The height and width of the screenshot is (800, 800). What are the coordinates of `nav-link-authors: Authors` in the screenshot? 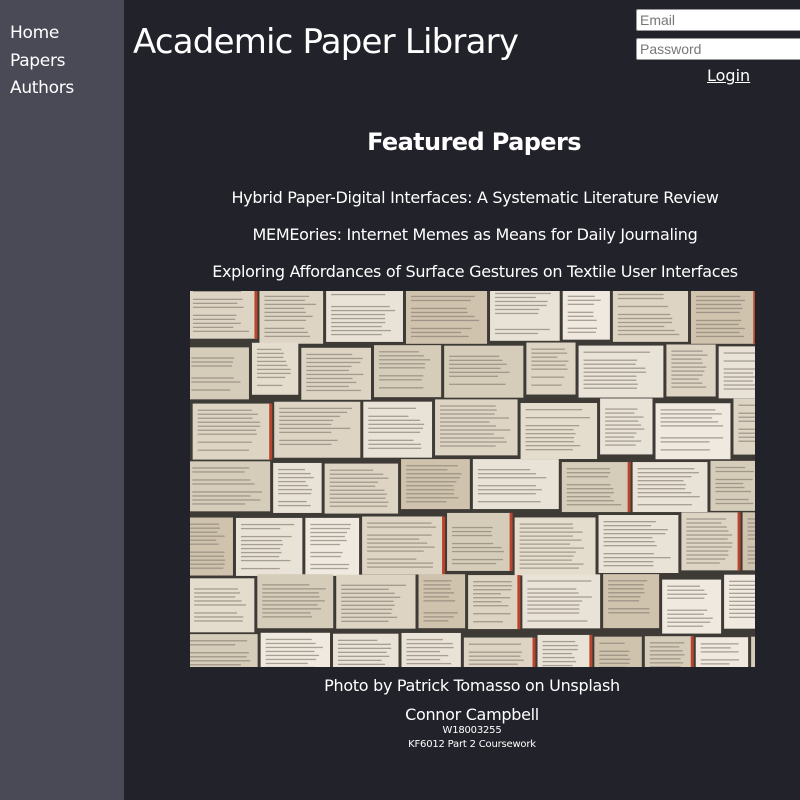 It's located at (67, 89).